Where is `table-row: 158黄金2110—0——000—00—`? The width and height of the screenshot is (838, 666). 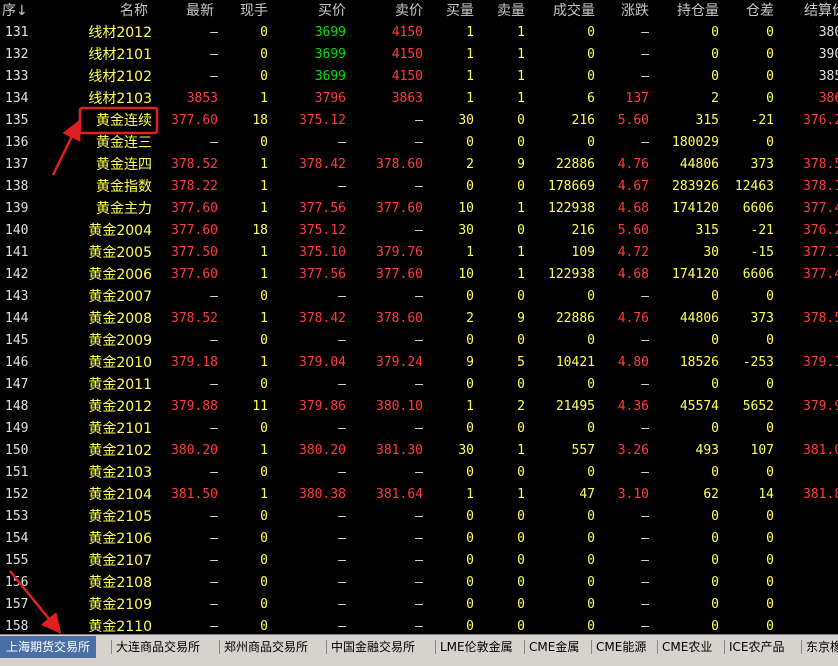 table-row: 158黄金2110—0——000—00— is located at coordinates (419, 625).